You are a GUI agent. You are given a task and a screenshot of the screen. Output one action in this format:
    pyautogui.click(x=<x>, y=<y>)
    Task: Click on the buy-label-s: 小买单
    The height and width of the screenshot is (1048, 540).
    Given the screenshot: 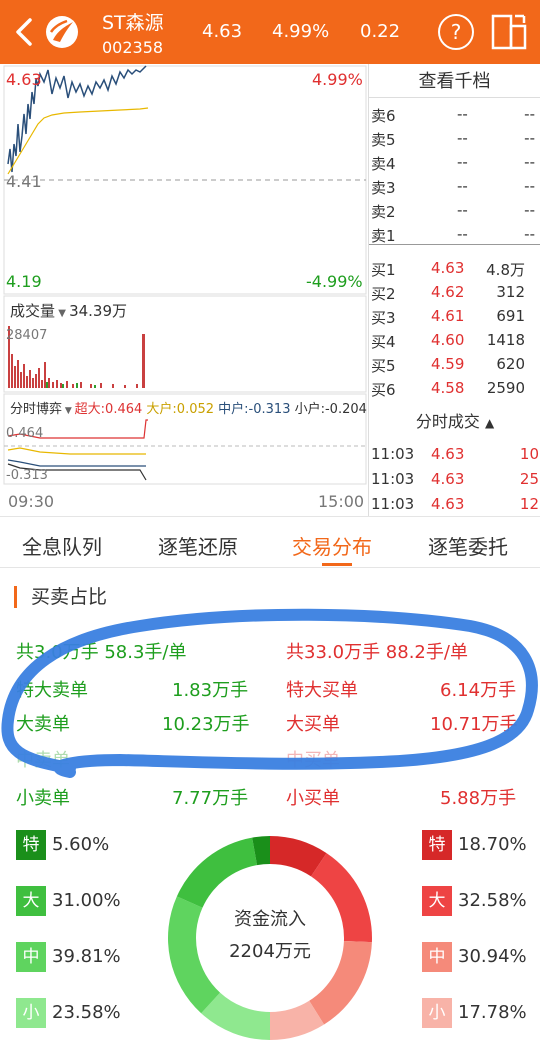 What is the action you would take?
    pyautogui.click(x=313, y=798)
    